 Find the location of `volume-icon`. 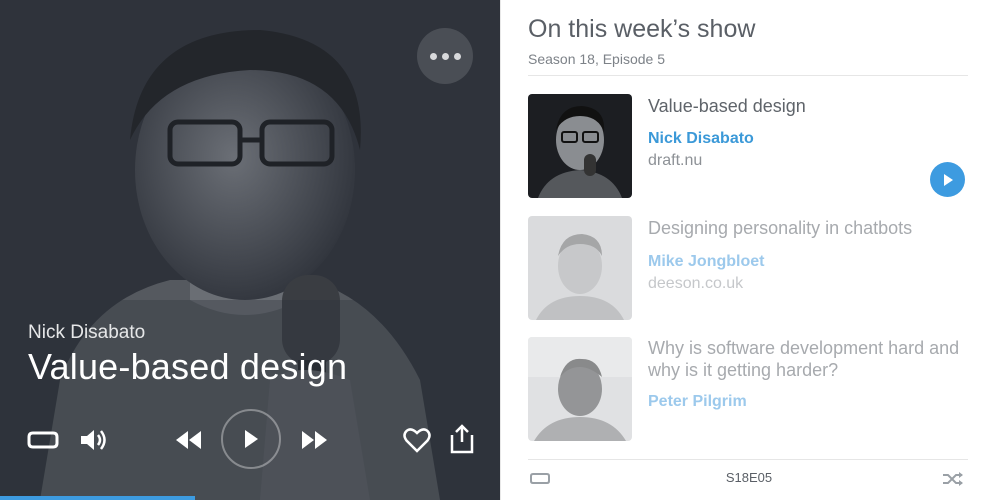

volume-icon is located at coordinates (93, 440).